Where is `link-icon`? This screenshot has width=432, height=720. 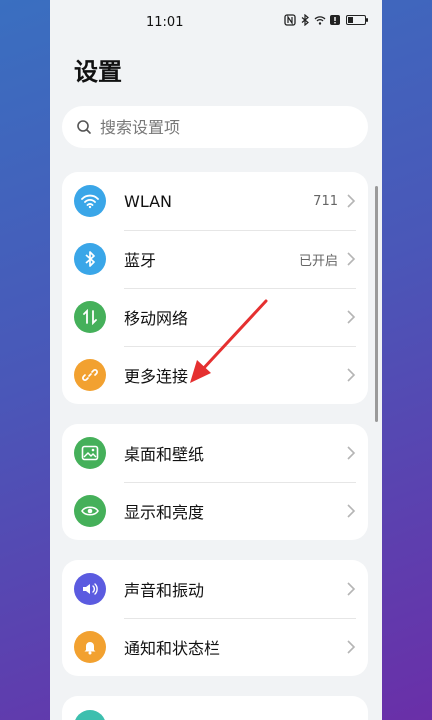
link-icon is located at coordinates (90, 375).